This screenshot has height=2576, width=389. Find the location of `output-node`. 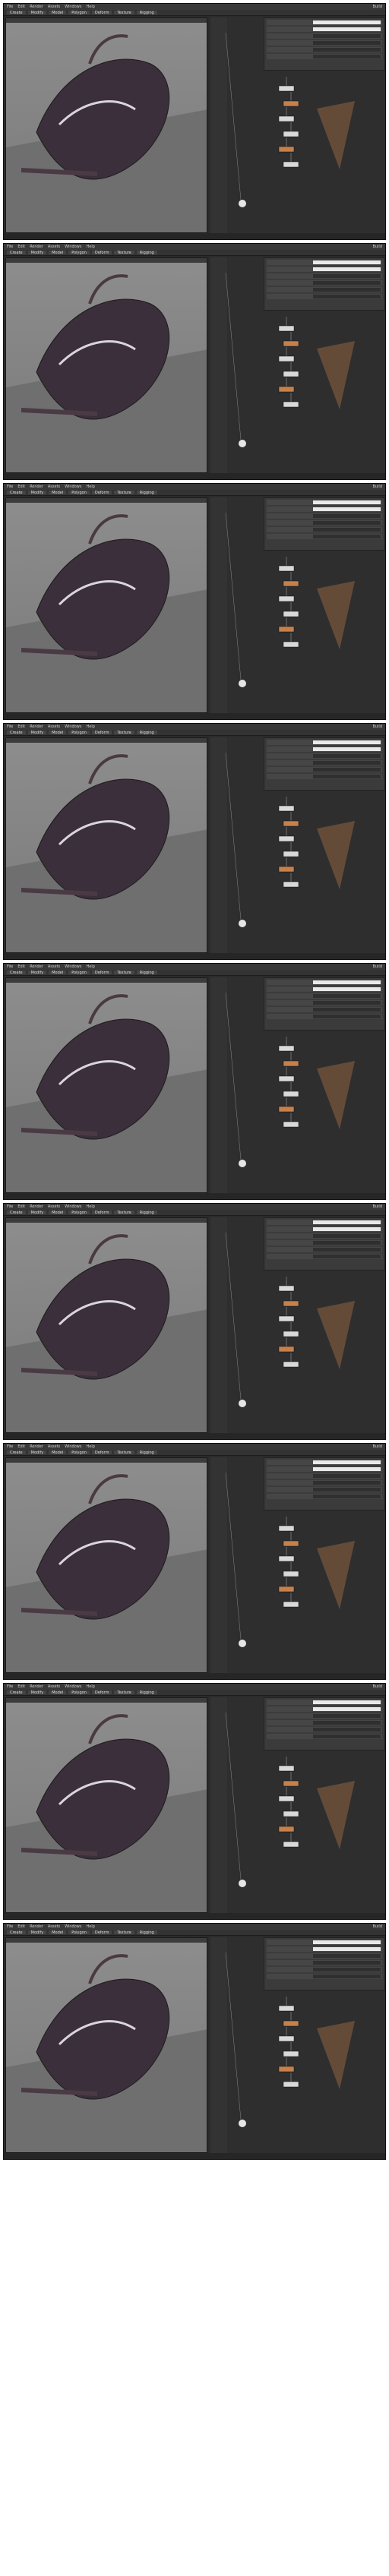

output-node is located at coordinates (242, 683).